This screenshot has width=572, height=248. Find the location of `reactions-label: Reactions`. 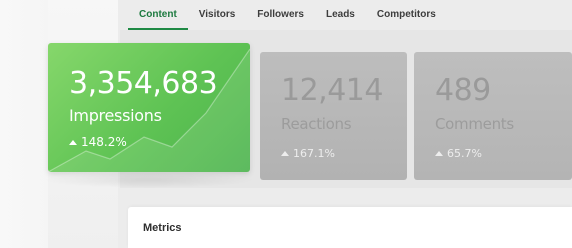

reactions-label: Reactions is located at coordinates (316, 124).